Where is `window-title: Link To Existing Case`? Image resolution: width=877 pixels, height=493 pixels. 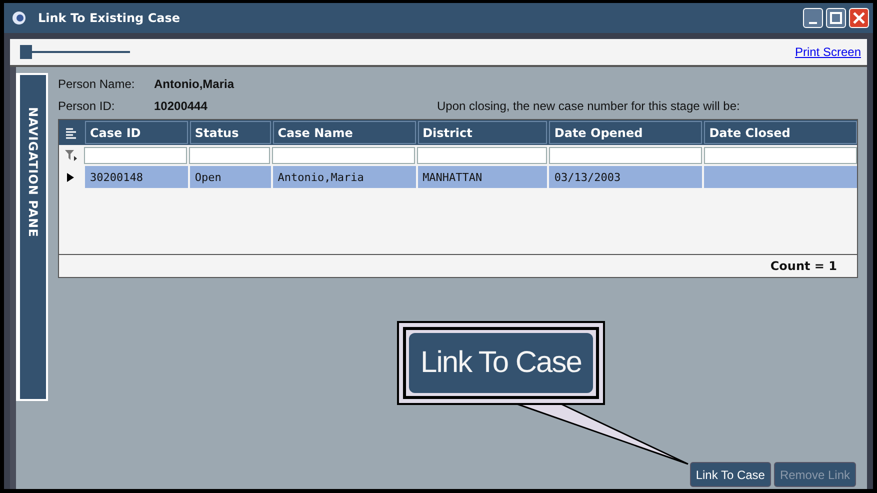
window-title: Link To Existing Case is located at coordinates (110, 18).